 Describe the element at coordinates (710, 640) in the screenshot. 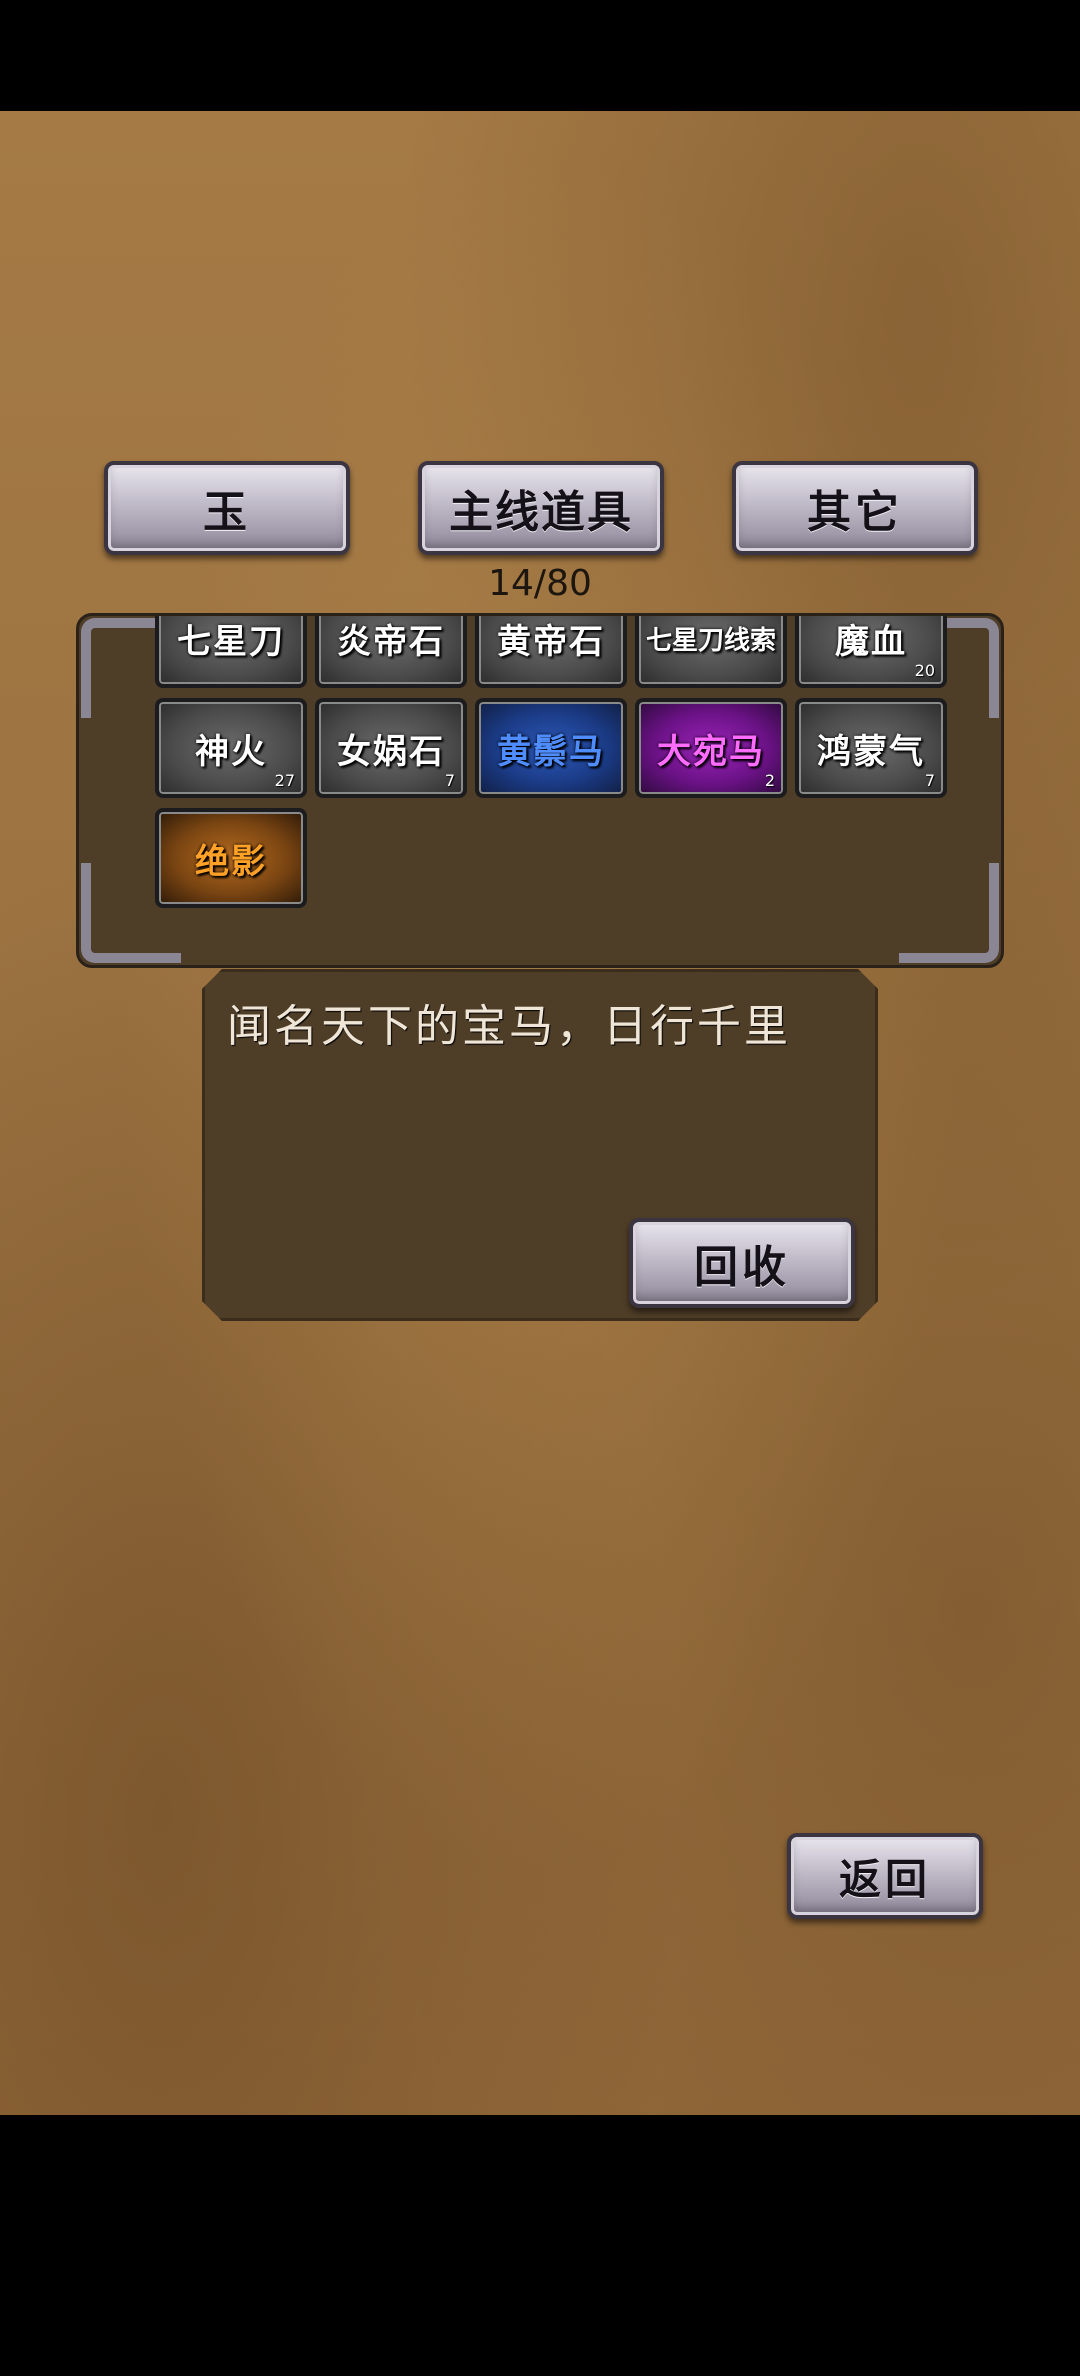

I see `item-name: 七星刀线索` at that location.